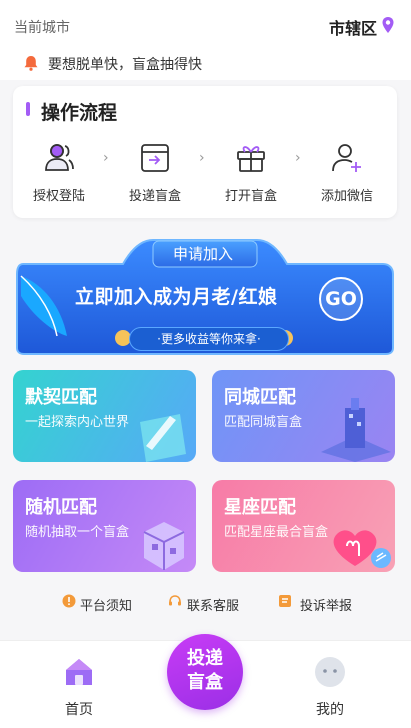 The image size is (411, 728). I want to click on step-authorize-login: 授权登陆, so click(59, 172).